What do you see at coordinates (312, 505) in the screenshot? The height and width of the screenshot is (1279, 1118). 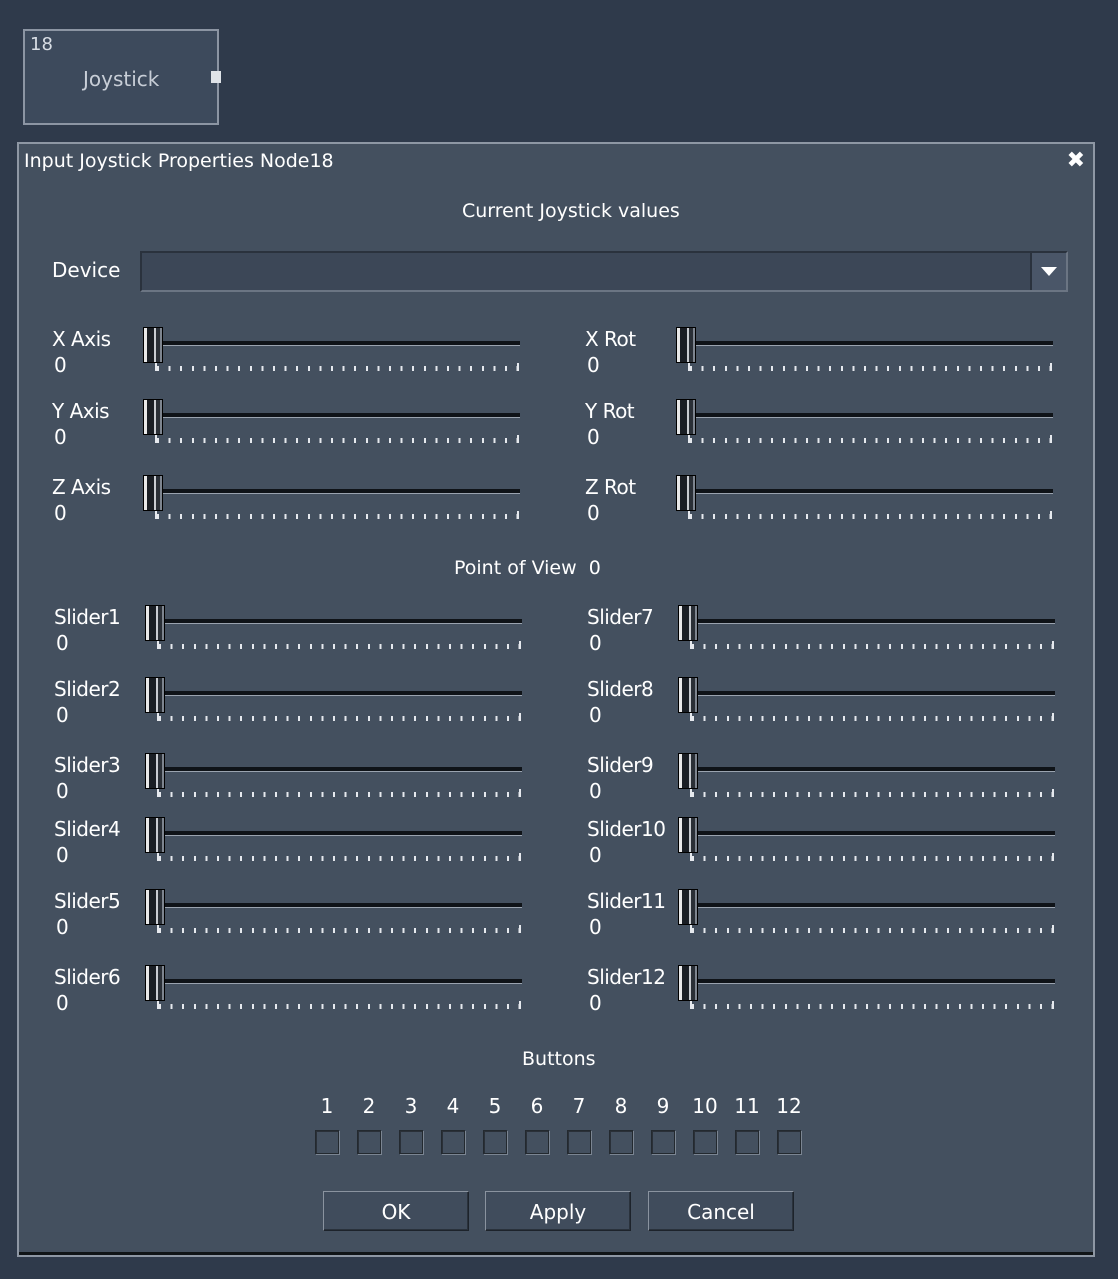 I see `axis-z-axis-control: Z Axis 0` at bounding box center [312, 505].